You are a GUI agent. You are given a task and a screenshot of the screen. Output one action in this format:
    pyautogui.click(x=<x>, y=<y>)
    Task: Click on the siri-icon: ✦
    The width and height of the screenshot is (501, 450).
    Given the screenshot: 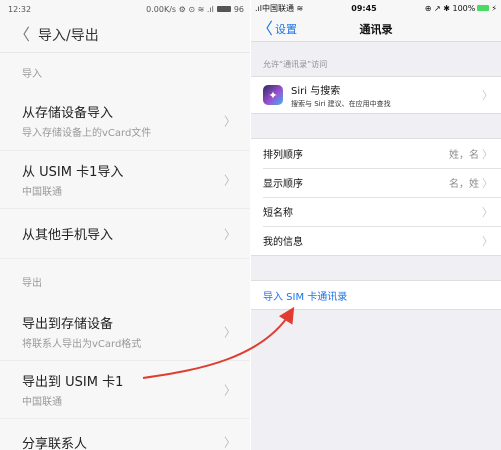 What is the action you would take?
    pyautogui.click(x=273, y=95)
    